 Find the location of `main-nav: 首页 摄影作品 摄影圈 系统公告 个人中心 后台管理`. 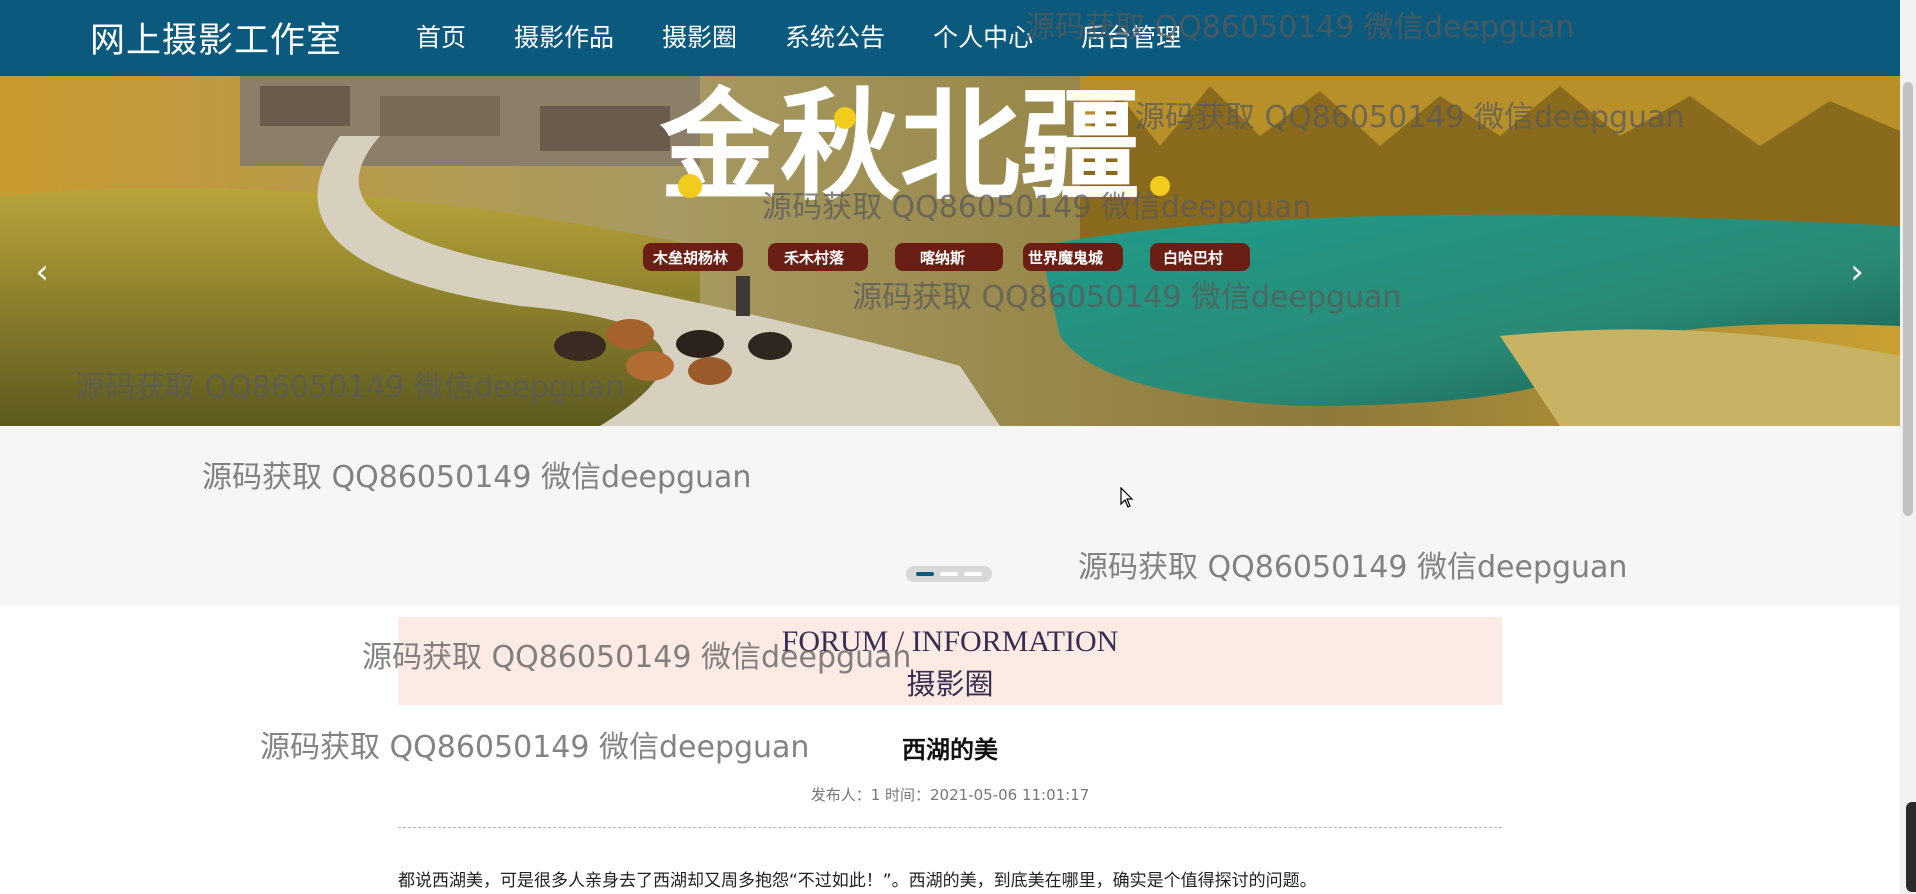

main-nav: 首页 摄影作品 摄影圈 系统公告 个人中心 后台管理 is located at coordinates (822, 36).